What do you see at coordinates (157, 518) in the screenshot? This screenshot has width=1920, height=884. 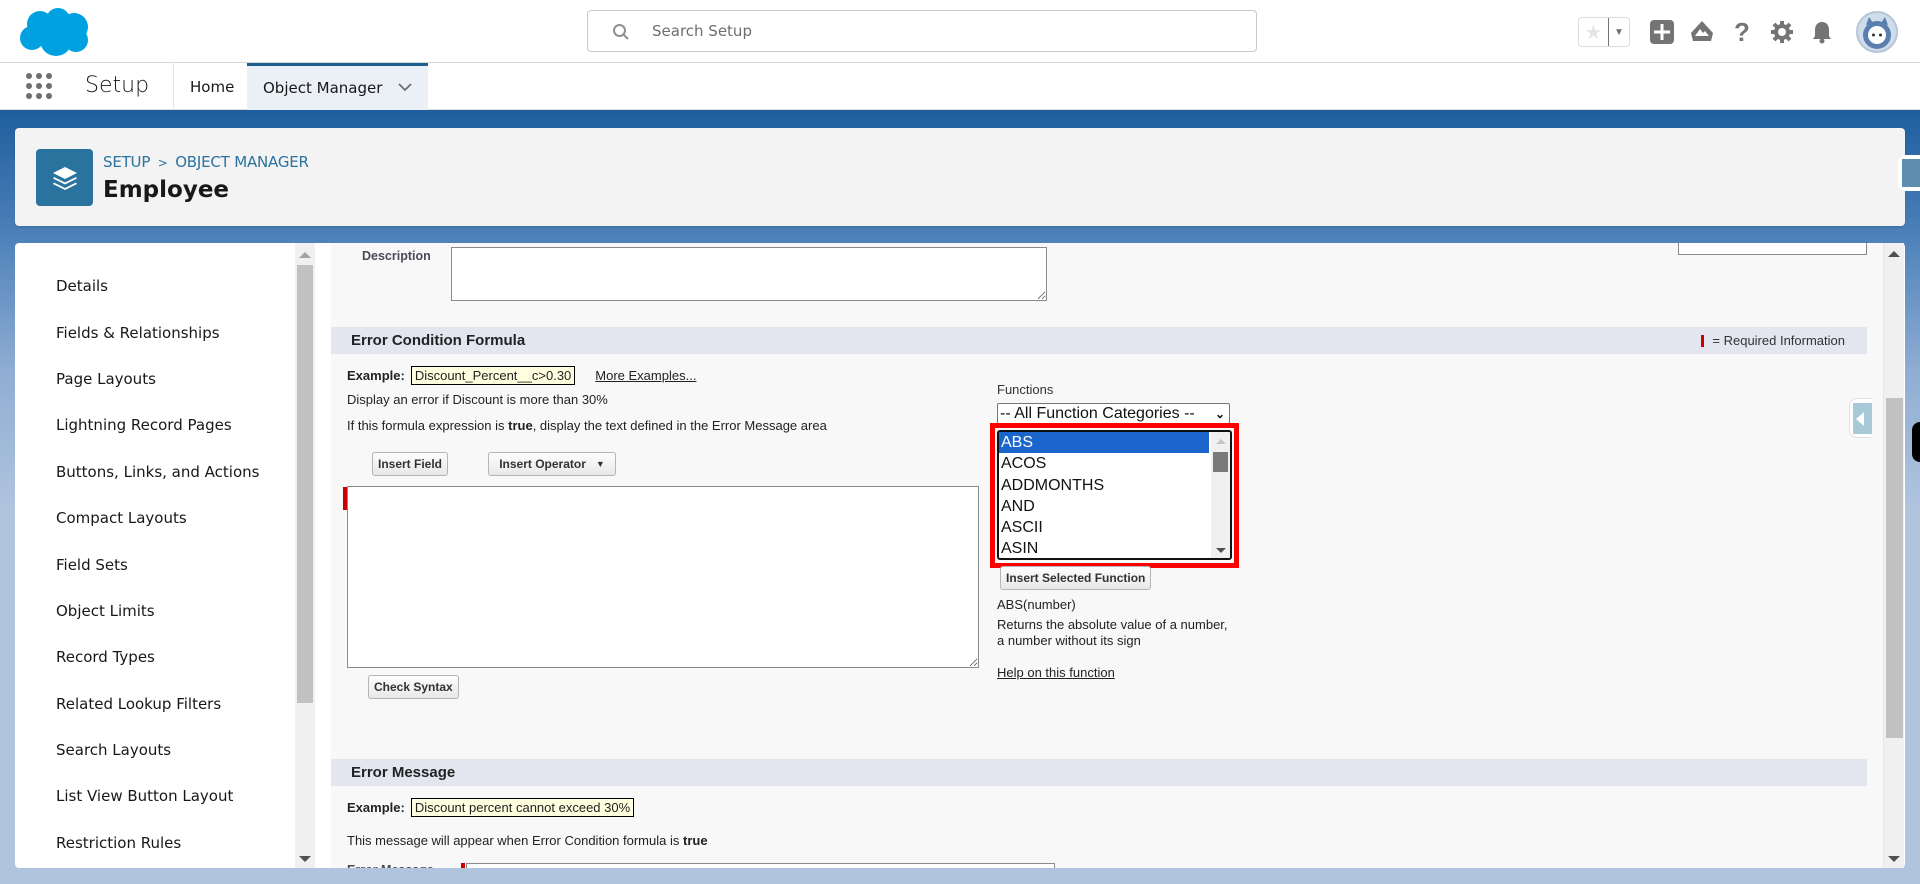 I see `sidebar-item-compact-layouts: Compact Layouts` at bounding box center [157, 518].